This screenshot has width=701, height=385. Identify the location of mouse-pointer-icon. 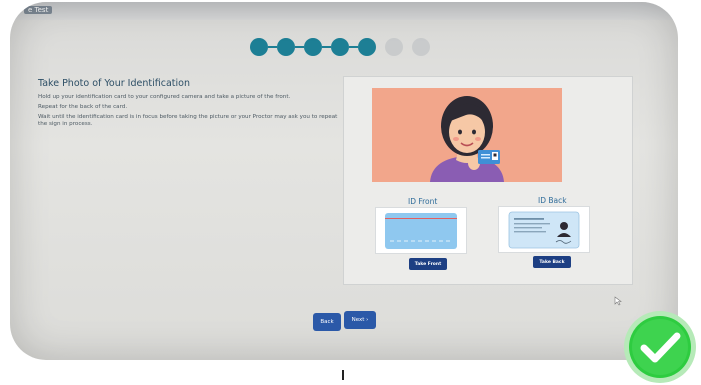
(618, 301).